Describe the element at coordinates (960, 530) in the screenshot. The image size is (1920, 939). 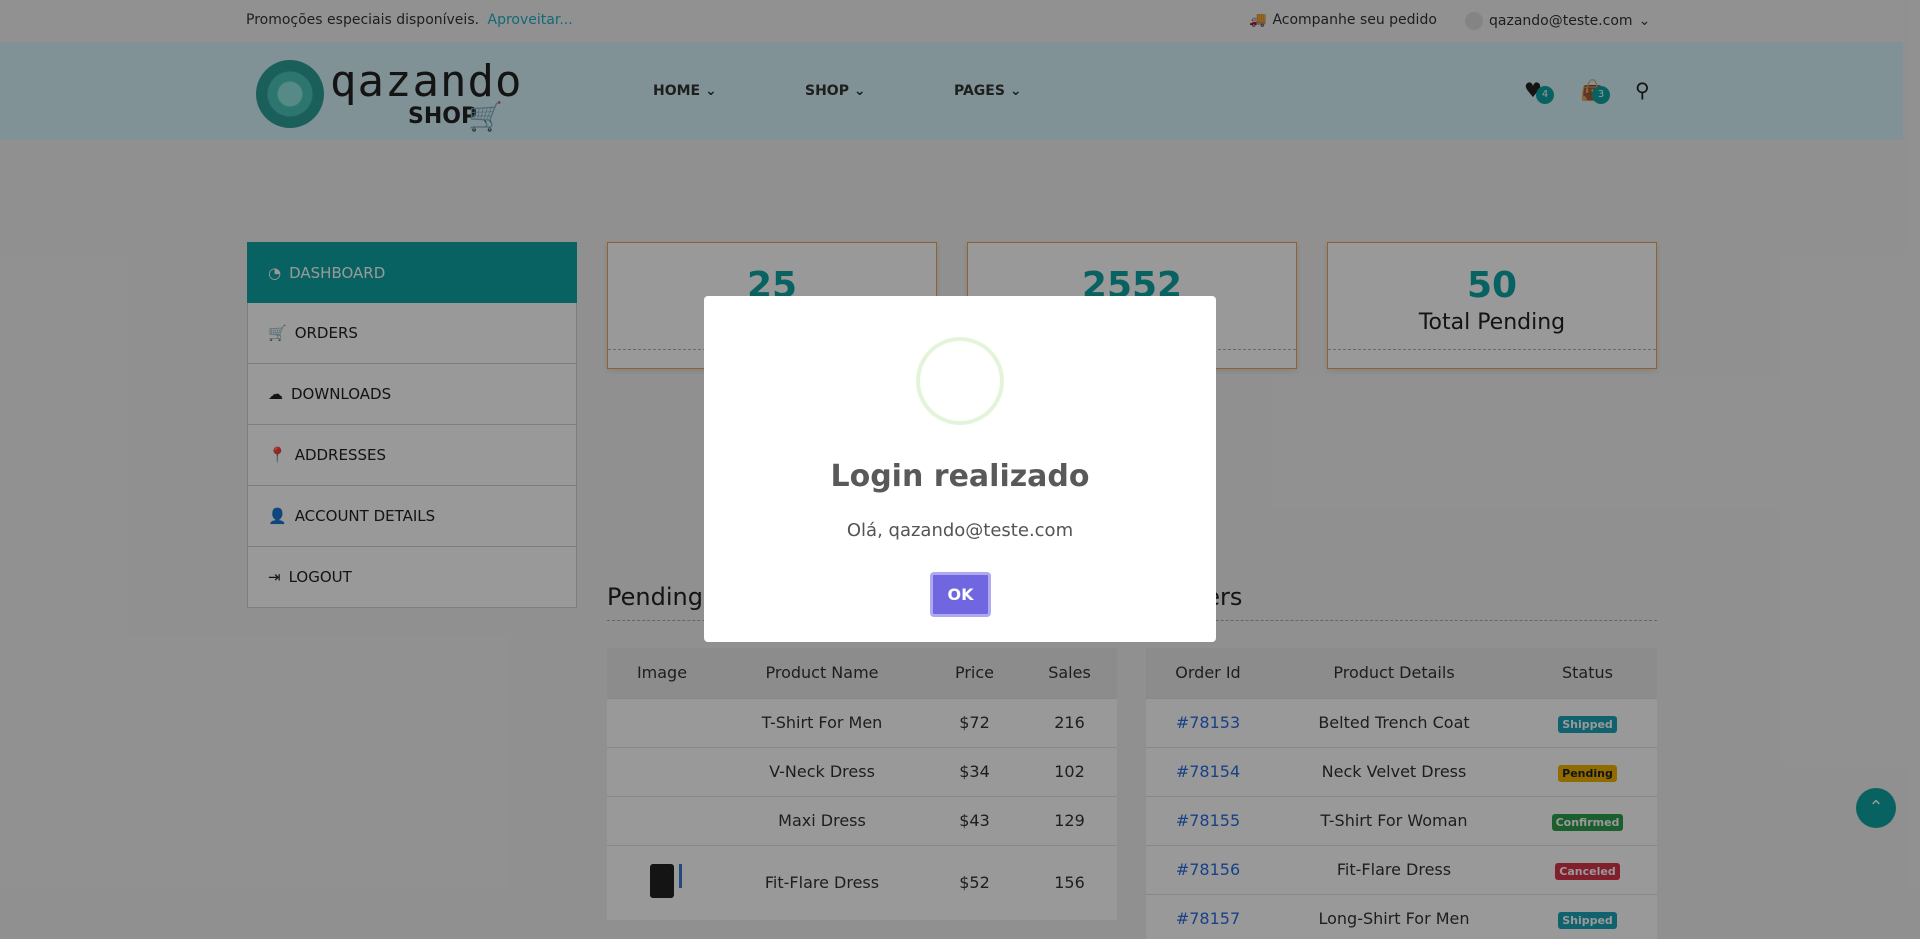
I see `dialog-message: Olá, qazando@teste.com` at that location.